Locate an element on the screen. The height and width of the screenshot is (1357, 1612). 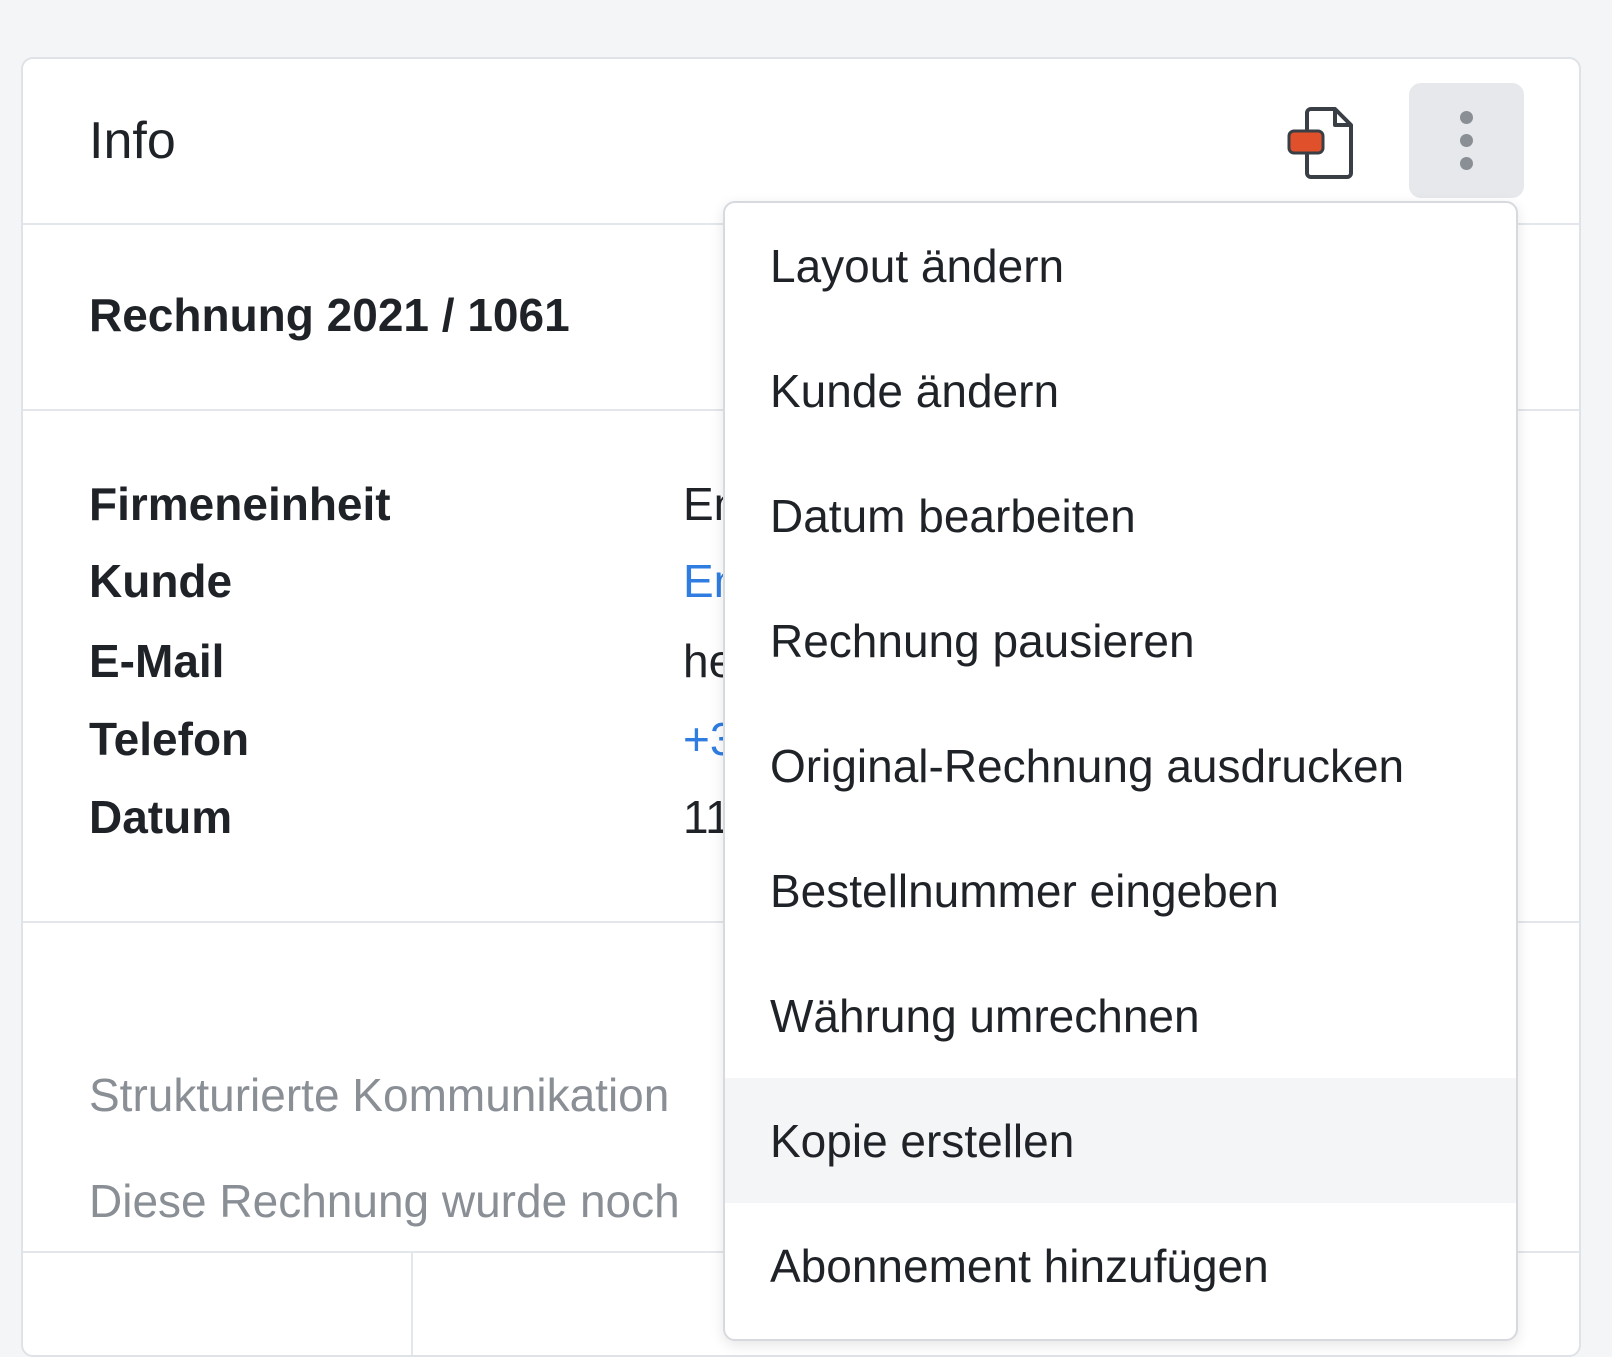
pdf-file-icon is located at coordinates (1325, 143).